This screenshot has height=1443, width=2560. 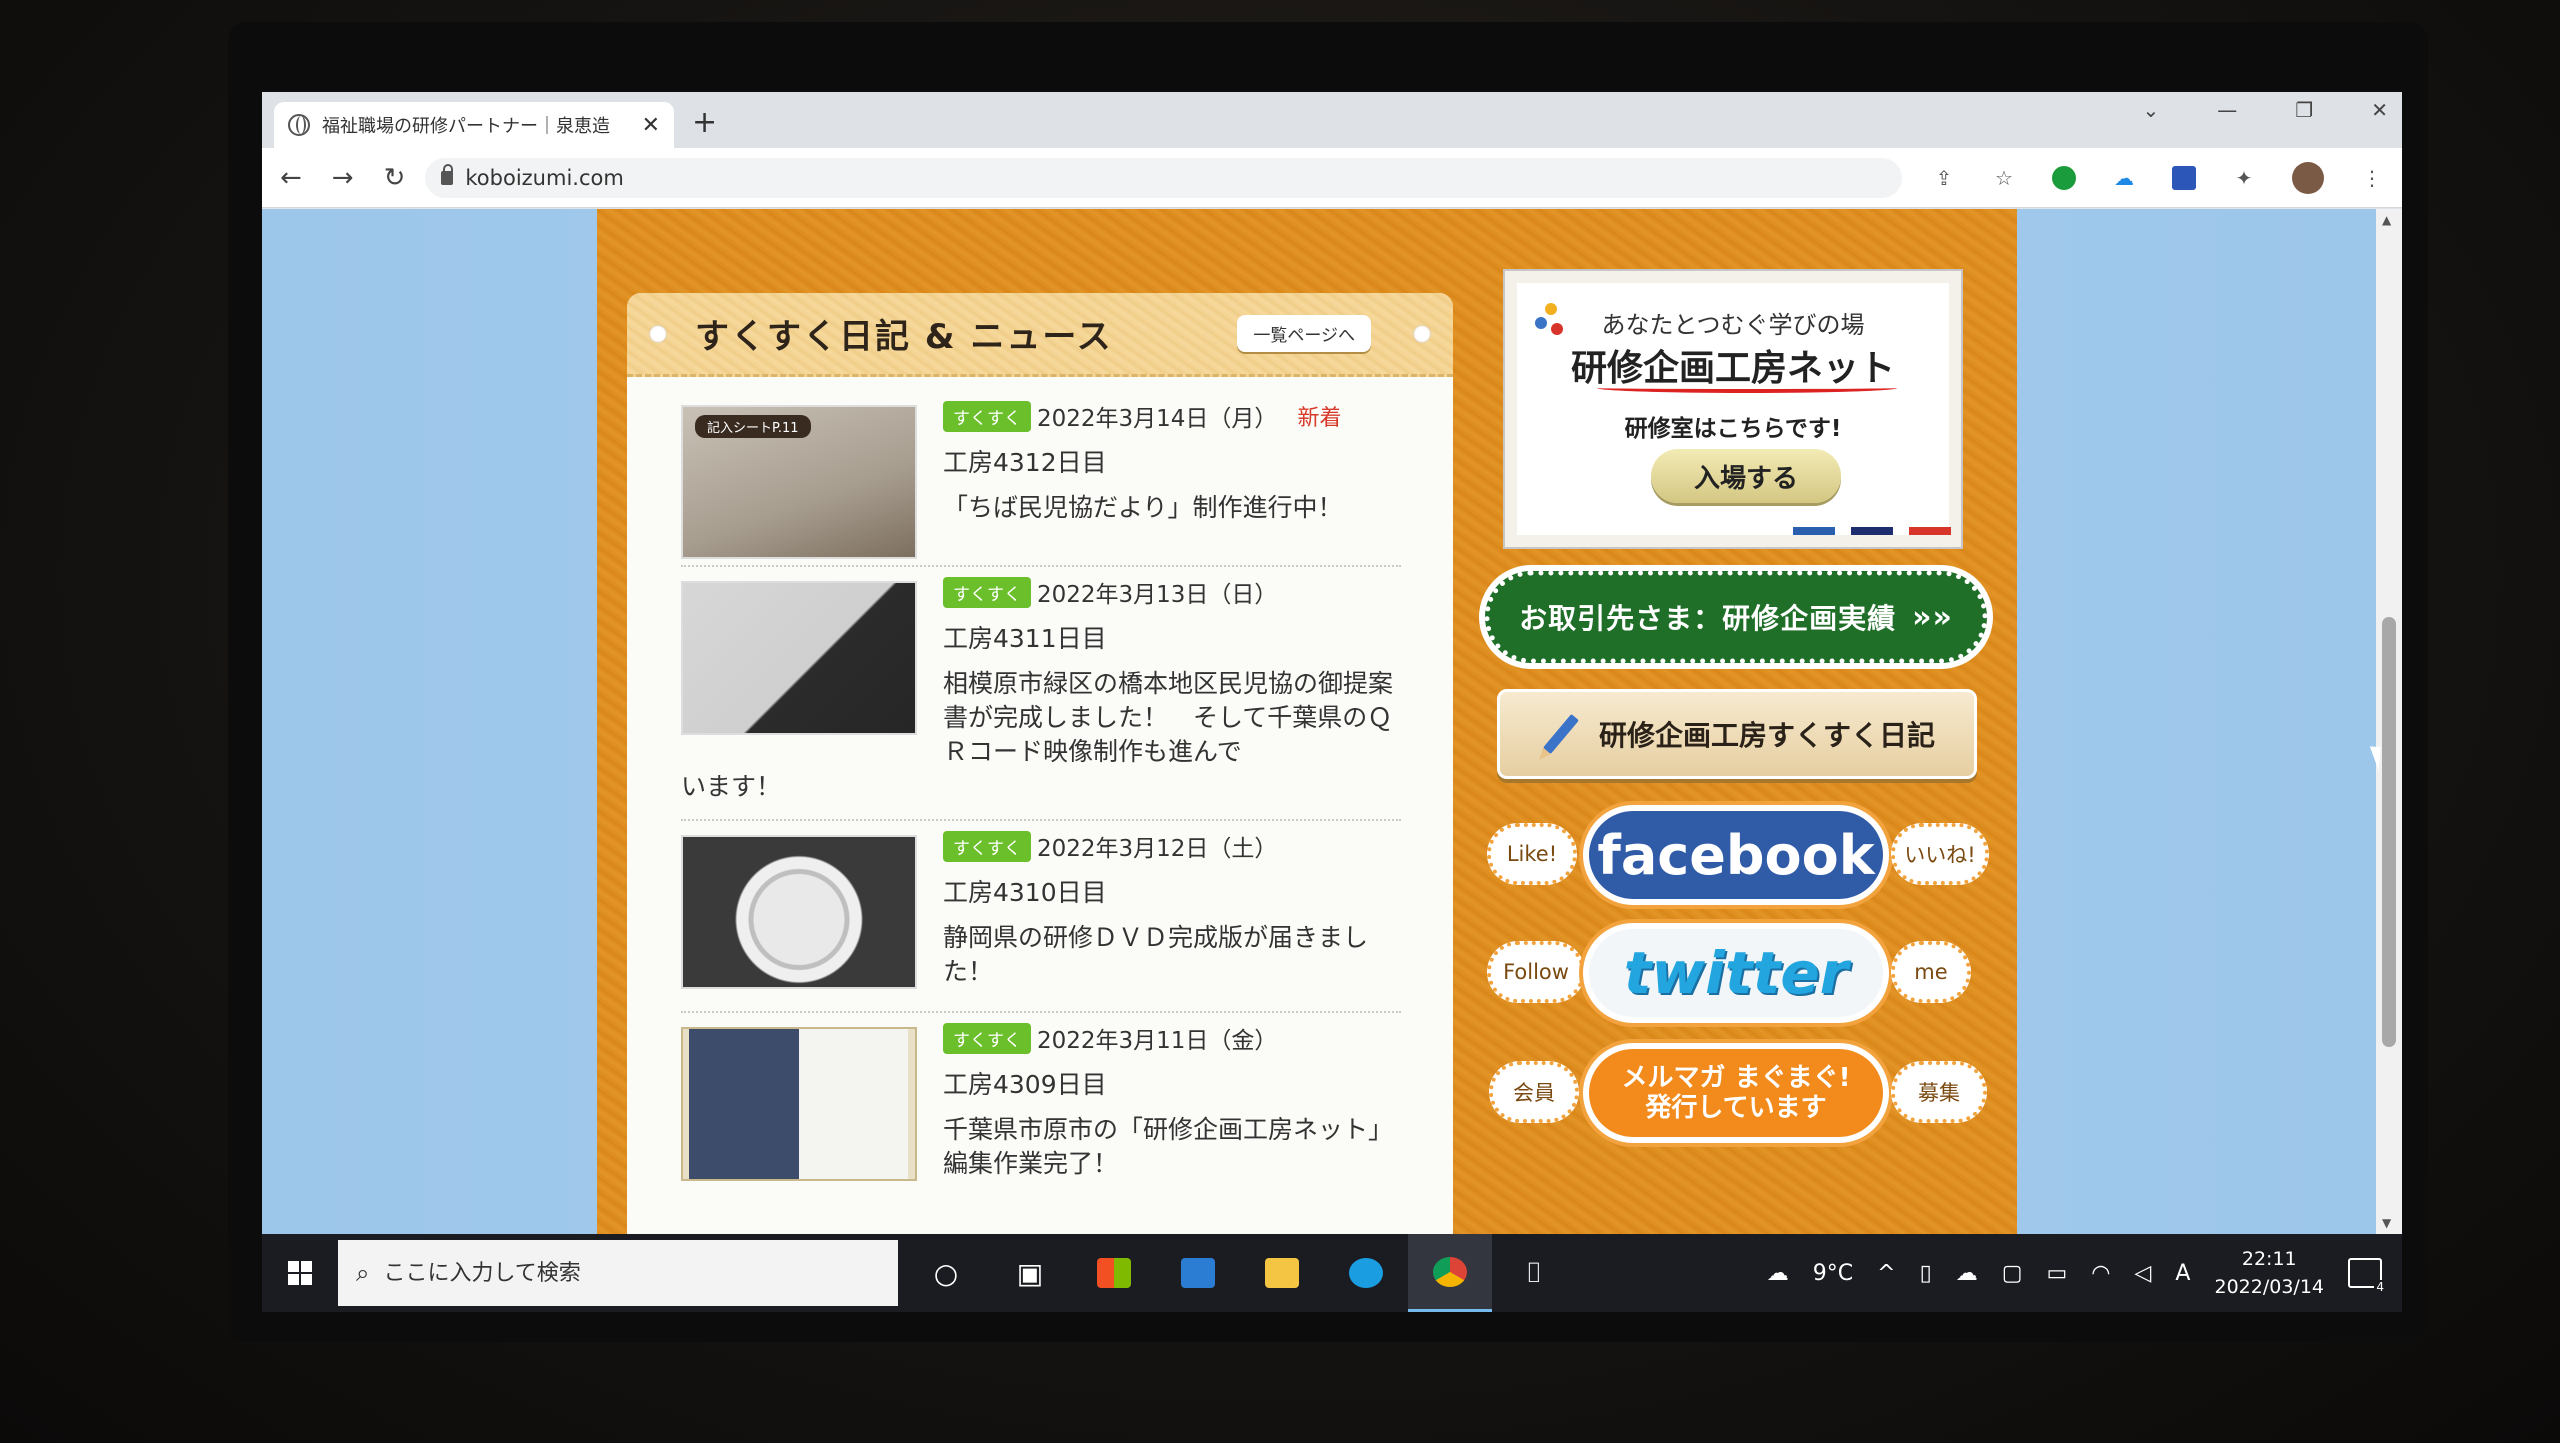 What do you see at coordinates (2124, 178) in the screenshot?
I see `extension-cloud-icon: ☁` at bounding box center [2124, 178].